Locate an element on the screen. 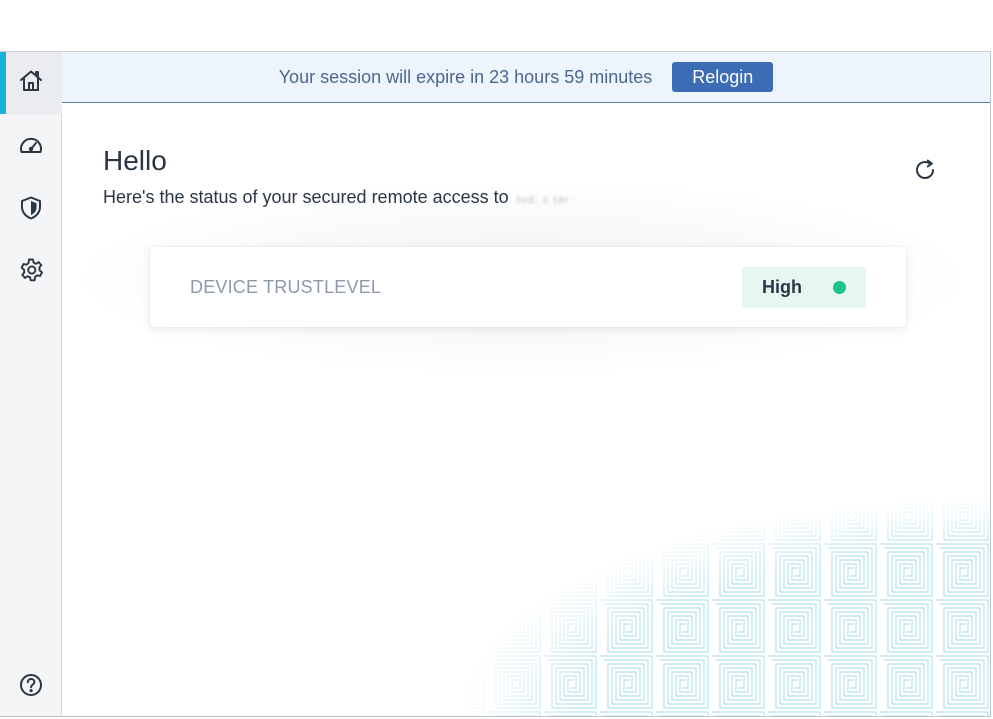  help-icon is located at coordinates (31, 687).